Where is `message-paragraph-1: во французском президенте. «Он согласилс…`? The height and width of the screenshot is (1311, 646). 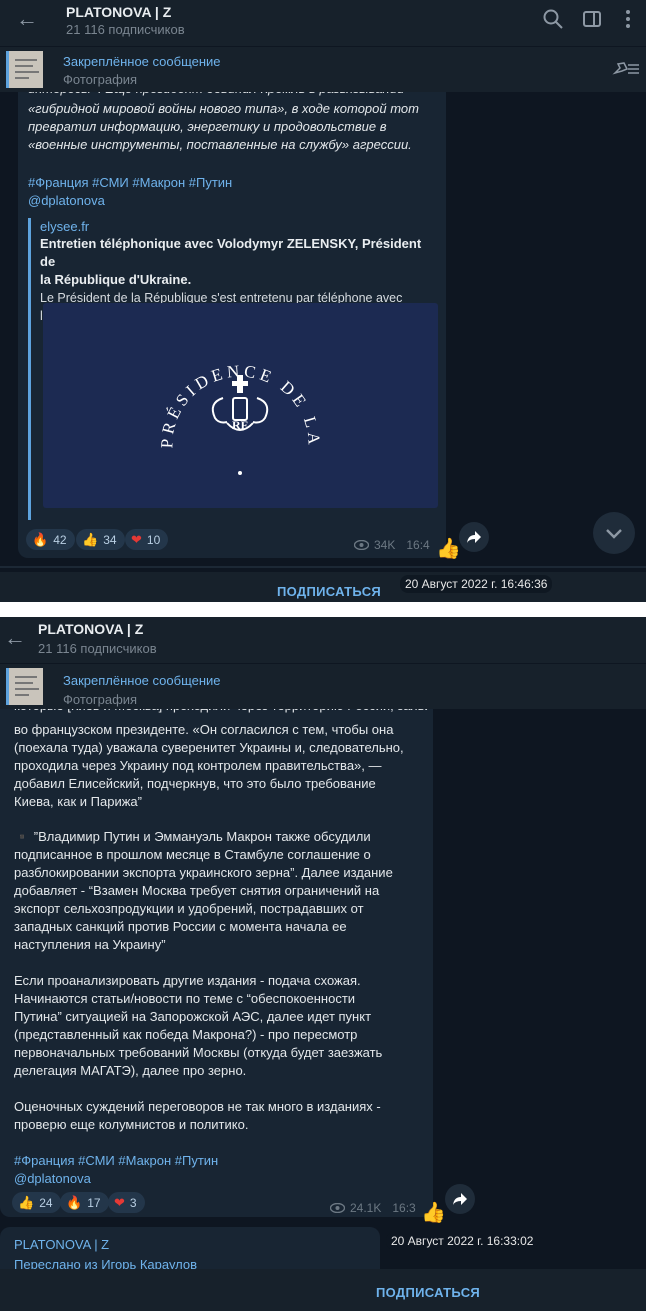
message-paragraph-1: во французском президенте. «Он согласилс… is located at coordinates (209, 765).